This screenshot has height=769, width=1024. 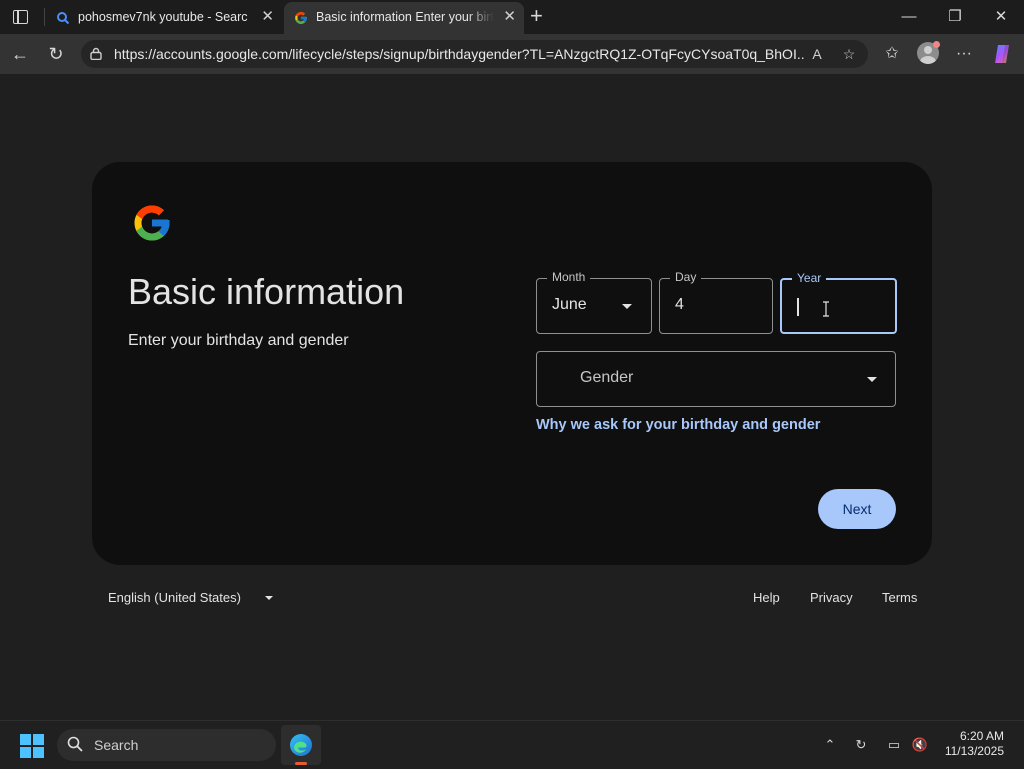 I want to click on text-caret, so click(x=798, y=307).